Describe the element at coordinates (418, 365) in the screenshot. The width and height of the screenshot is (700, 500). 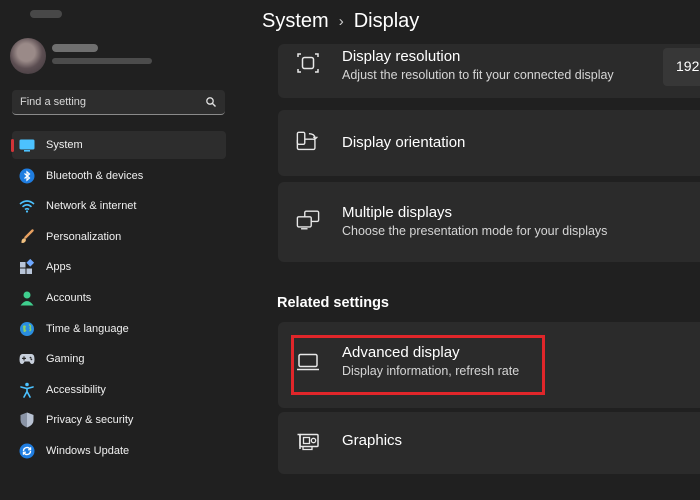
I see `highlight-box` at that location.